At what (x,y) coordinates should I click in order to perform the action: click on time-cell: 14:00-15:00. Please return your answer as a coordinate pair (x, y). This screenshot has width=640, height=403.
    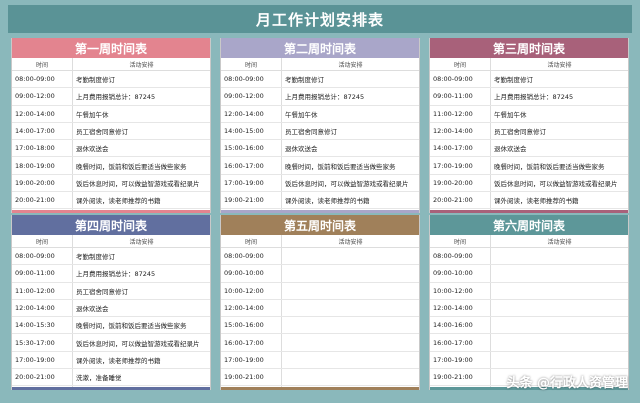
    Looking at the image, I should click on (251, 131).